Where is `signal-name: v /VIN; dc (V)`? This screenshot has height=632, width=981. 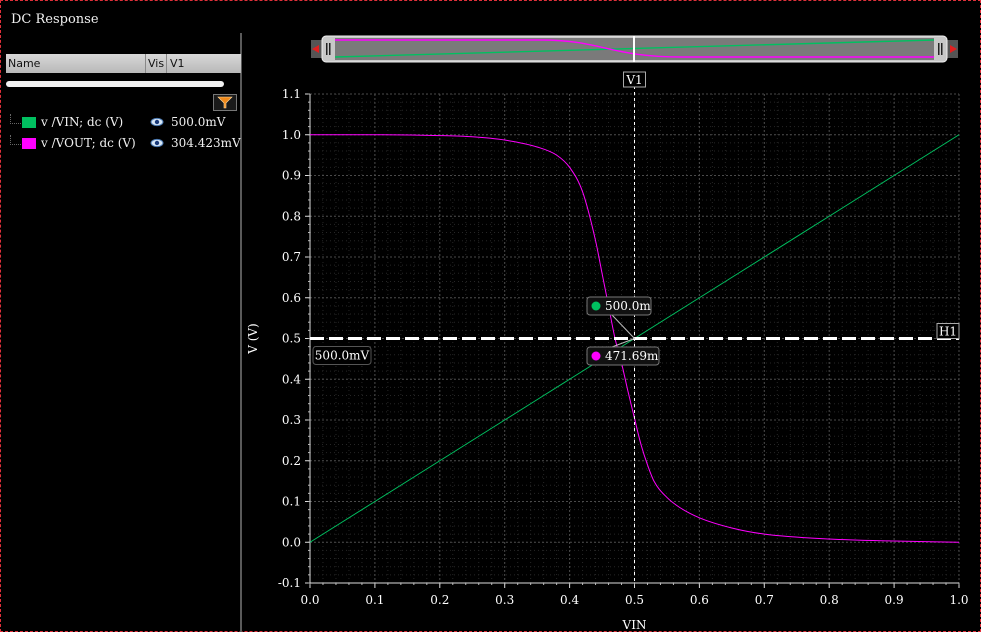 signal-name: v /VIN; dc (V) is located at coordinates (82, 122).